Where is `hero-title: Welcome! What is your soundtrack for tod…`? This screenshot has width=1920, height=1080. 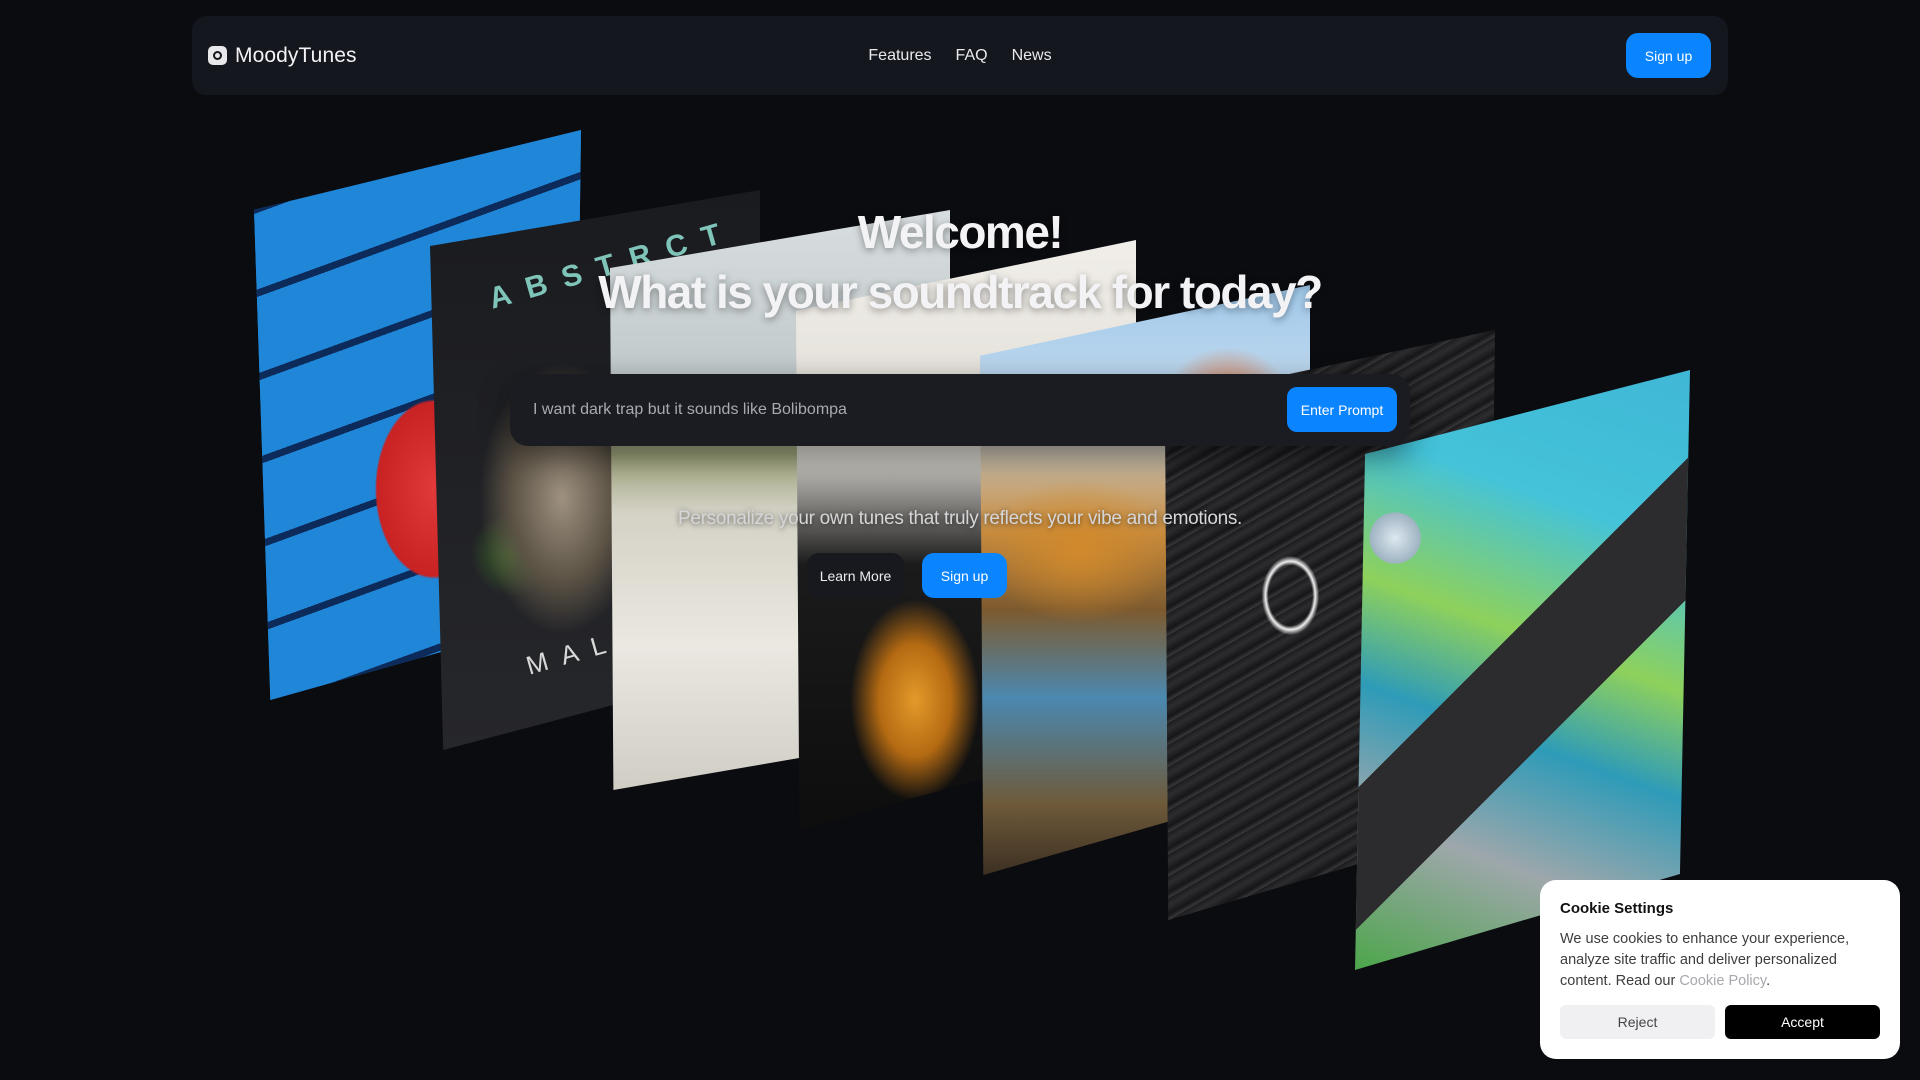 hero-title: Welcome! What is your soundtrack for tod… is located at coordinates (960, 262).